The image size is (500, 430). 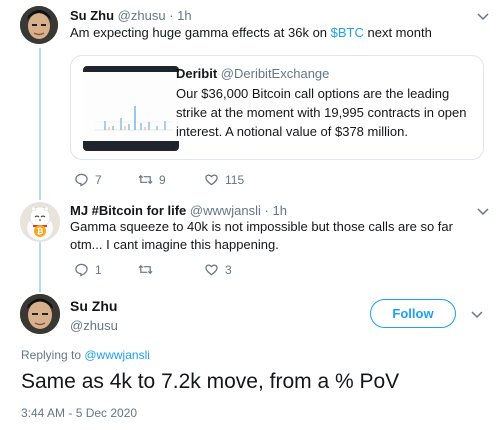 What do you see at coordinates (53, 355) in the screenshot?
I see `replying-to-label: Replying to` at bounding box center [53, 355].